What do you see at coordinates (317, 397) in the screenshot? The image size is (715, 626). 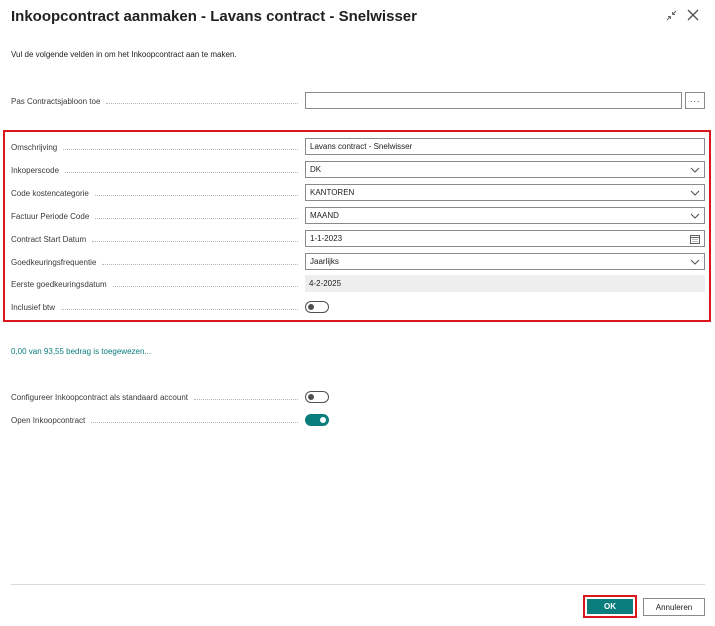 I see `standaard-account-toggle` at bounding box center [317, 397].